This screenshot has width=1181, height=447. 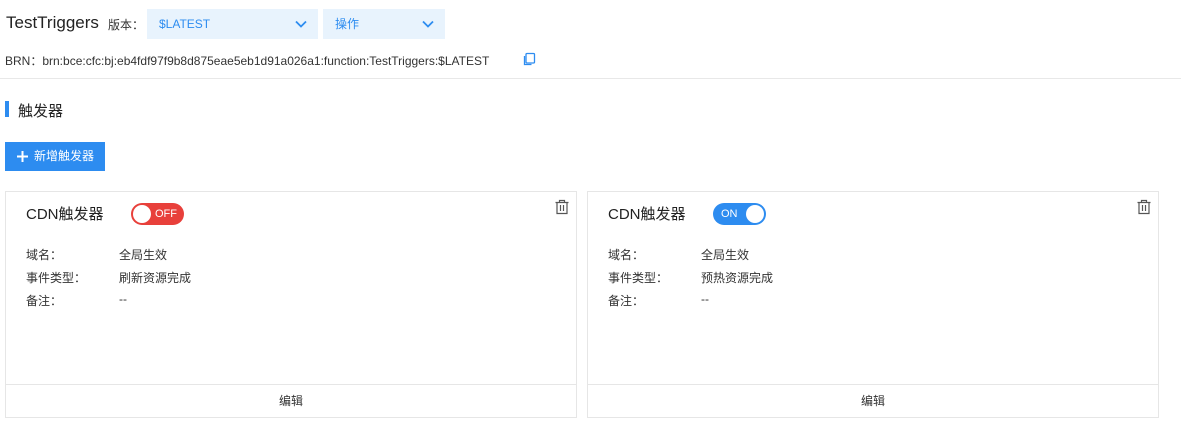 I want to click on add-trigger-button: 新增触发器, so click(x=55, y=156).